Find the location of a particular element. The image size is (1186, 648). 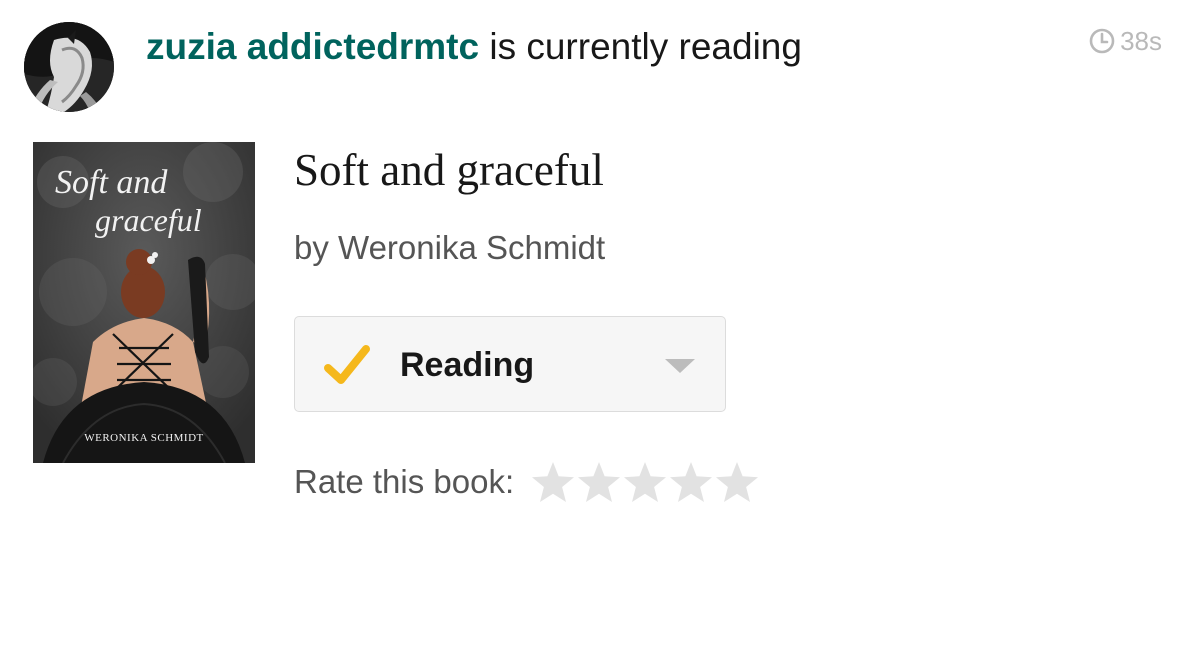

author-link: by Weronika Schmidt is located at coordinates (449, 247).